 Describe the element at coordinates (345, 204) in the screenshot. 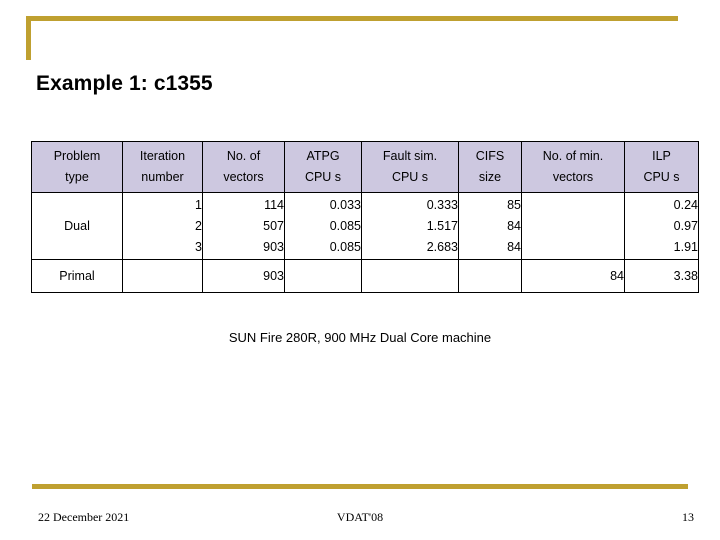

I see `value-line: 0.033` at that location.